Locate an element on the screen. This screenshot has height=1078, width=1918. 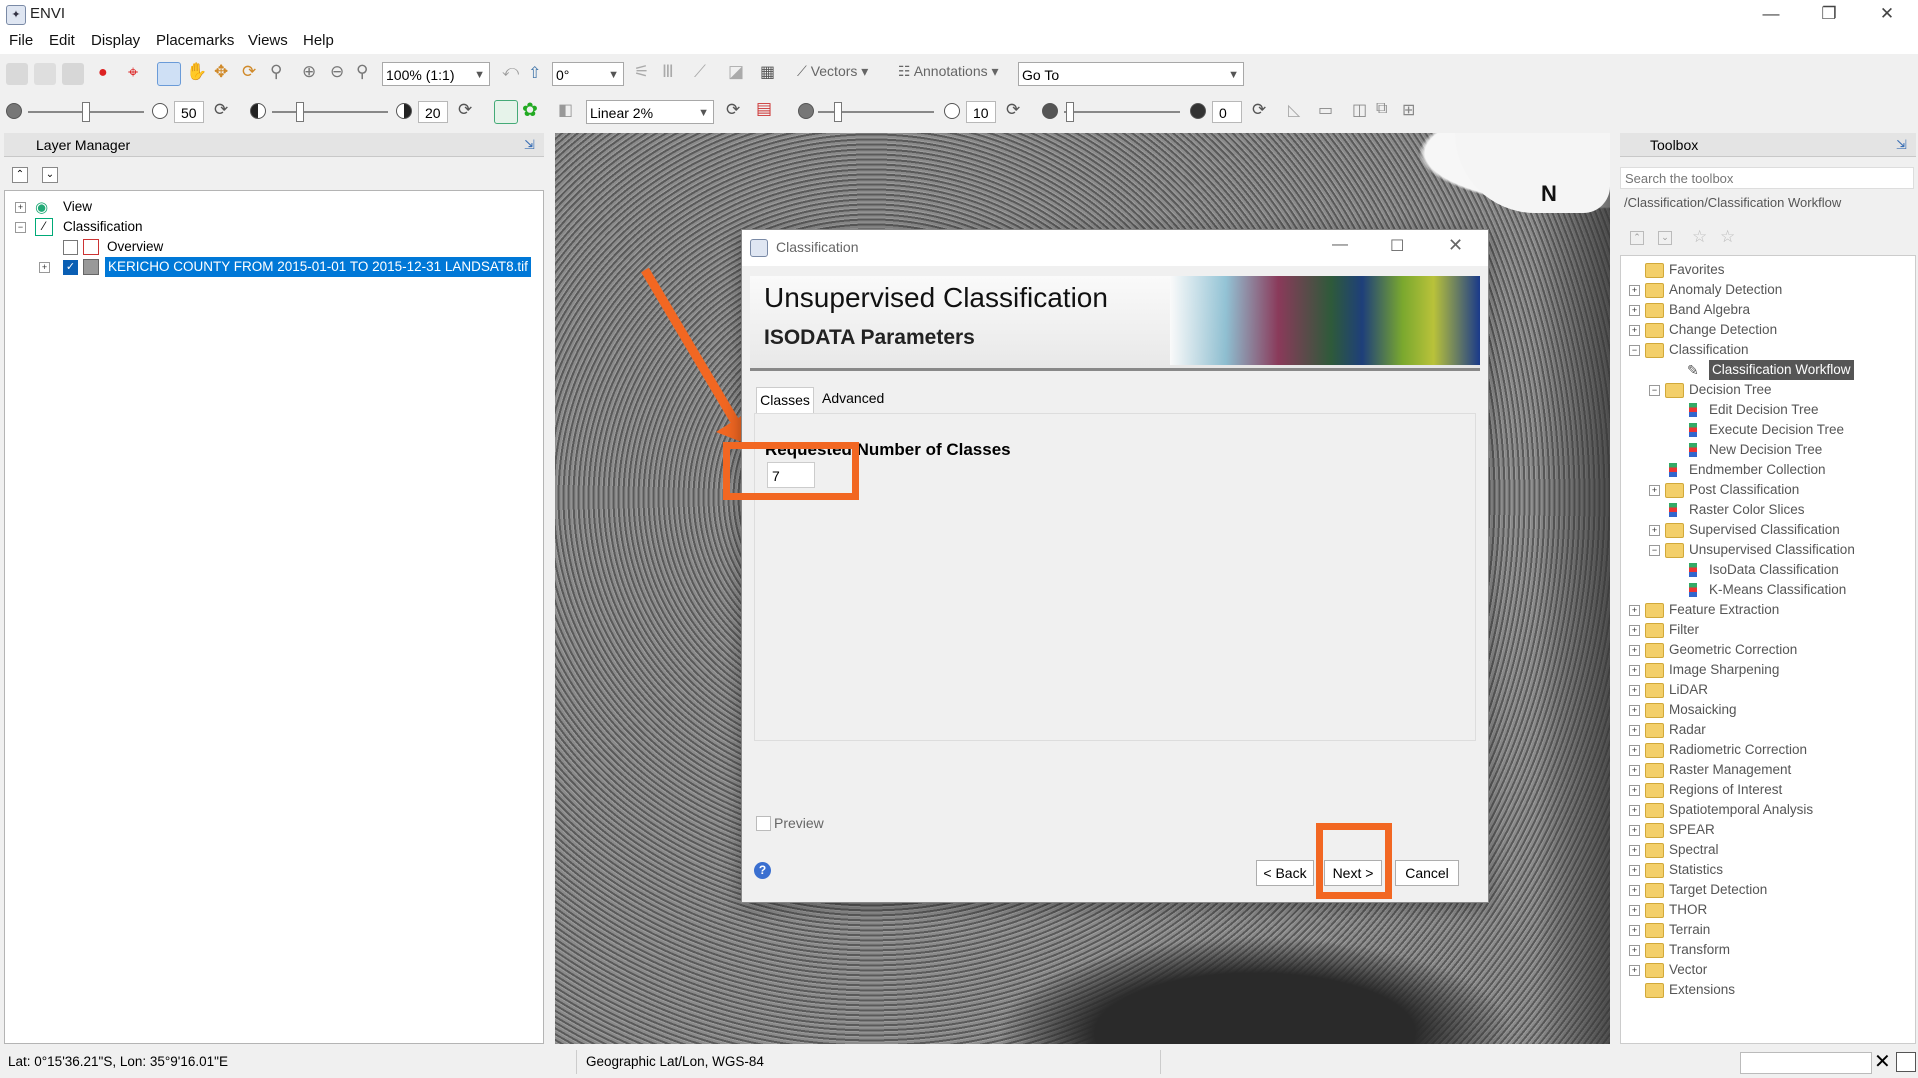
open-file-icon is located at coordinates (17, 74).